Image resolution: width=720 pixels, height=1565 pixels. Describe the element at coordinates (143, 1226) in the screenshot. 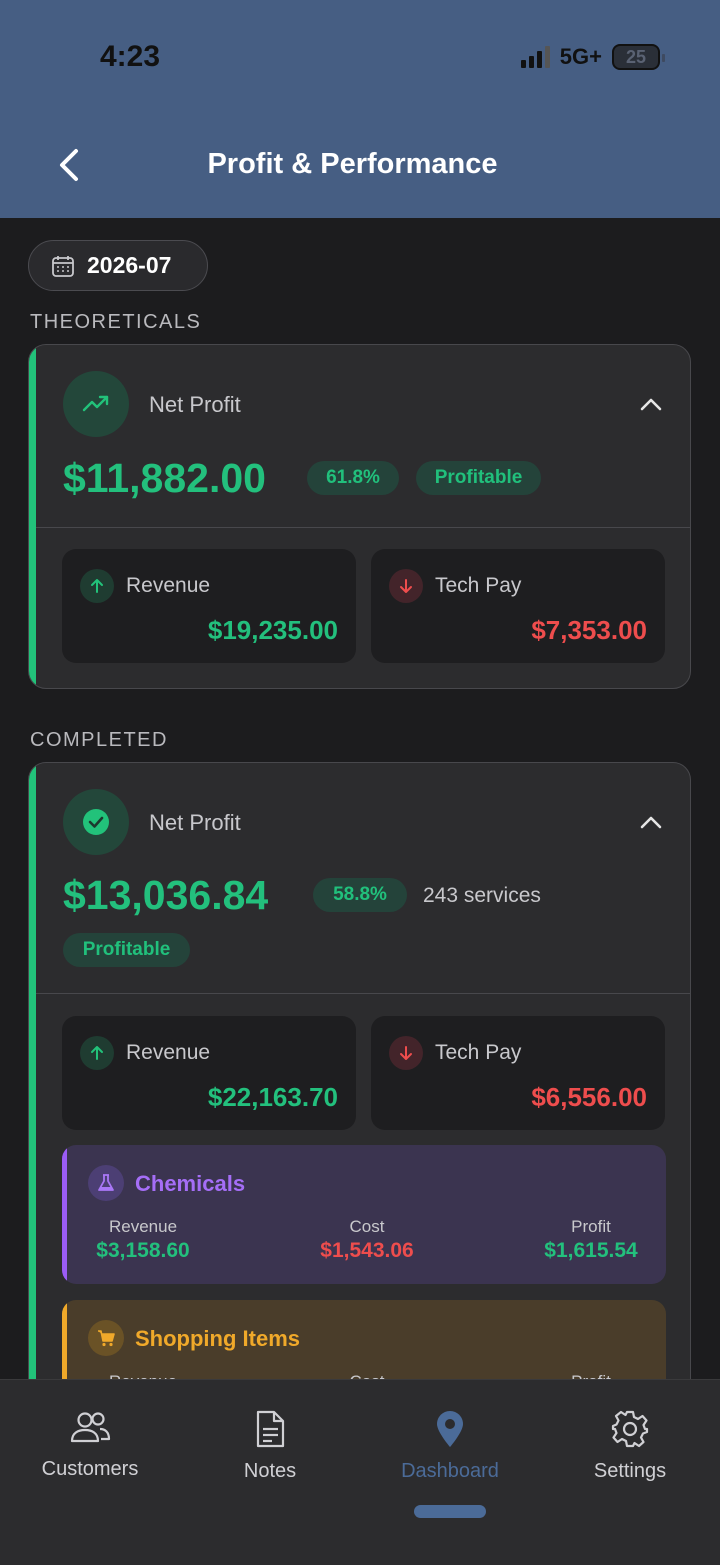

I see `col-header: Revenue` at that location.